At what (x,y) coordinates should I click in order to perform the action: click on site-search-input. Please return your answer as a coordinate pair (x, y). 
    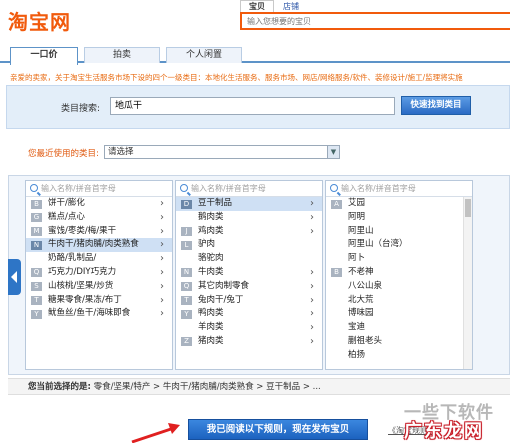
    Looking at the image, I should click on (376, 21).